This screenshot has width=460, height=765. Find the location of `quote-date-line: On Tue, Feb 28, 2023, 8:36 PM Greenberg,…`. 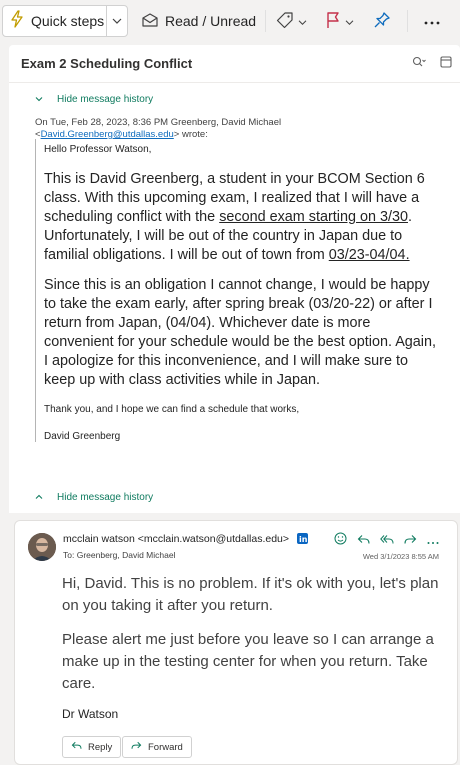

quote-date-line: On Tue, Feb 28, 2023, 8:36 PM Greenberg,… is located at coordinates (158, 122).